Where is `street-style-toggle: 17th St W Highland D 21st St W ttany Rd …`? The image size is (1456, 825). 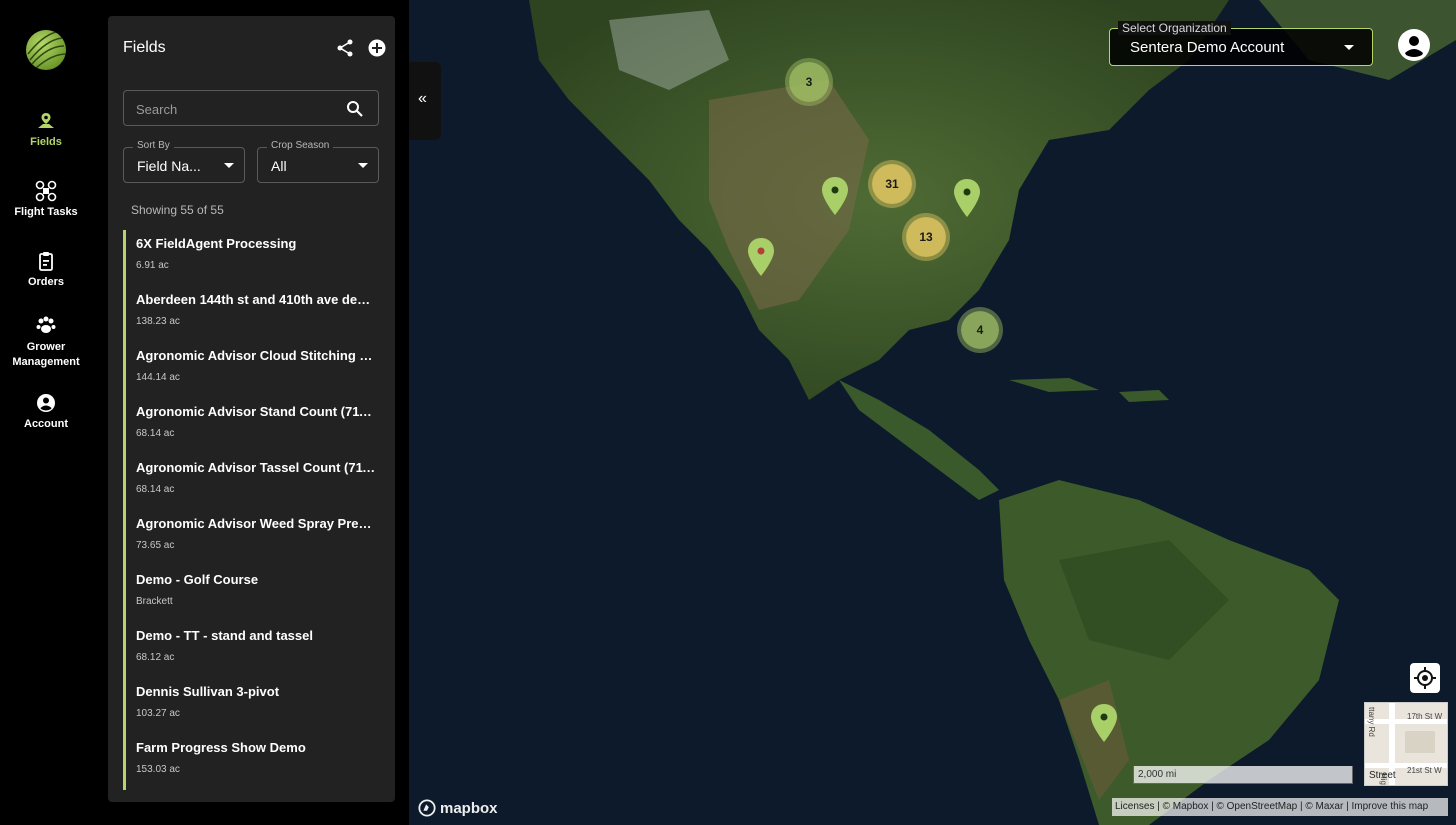
street-style-toggle: 17th St W Highland D 21st St W ttany Rd … is located at coordinates (1406, 744).